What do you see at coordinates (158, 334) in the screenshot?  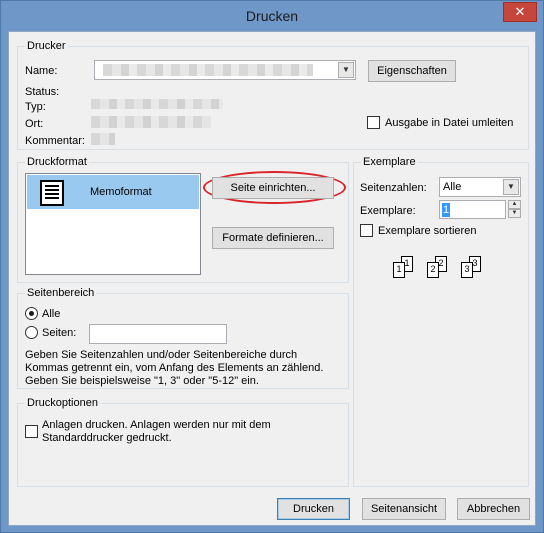 I see `range-pages-input` at bounding box center [158, 334].